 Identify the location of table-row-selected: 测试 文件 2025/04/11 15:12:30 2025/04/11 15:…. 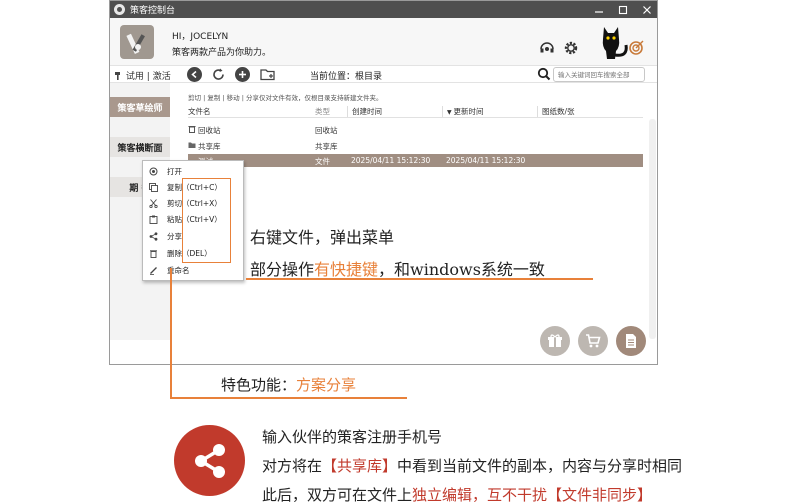
(415, 160).